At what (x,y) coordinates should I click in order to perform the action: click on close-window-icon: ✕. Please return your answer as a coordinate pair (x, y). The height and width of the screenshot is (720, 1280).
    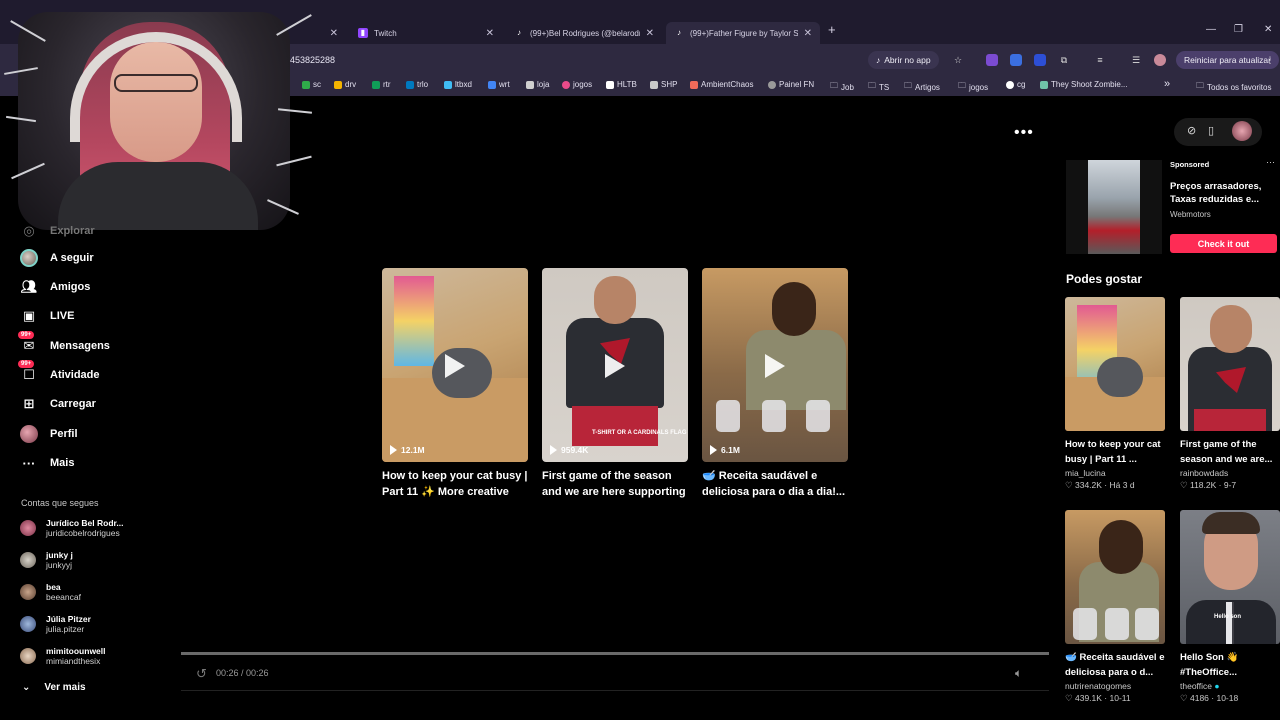
    Looking at the image, I should click on (1268, 29).